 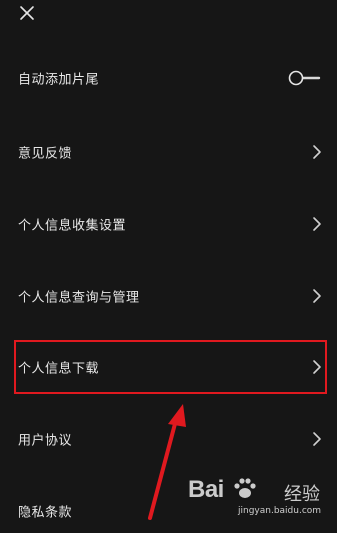 What do you see at coordinates (206, 489) in the screenshot?
I see `watermark-logo-text: Bai` at bounding box center [206, 489].